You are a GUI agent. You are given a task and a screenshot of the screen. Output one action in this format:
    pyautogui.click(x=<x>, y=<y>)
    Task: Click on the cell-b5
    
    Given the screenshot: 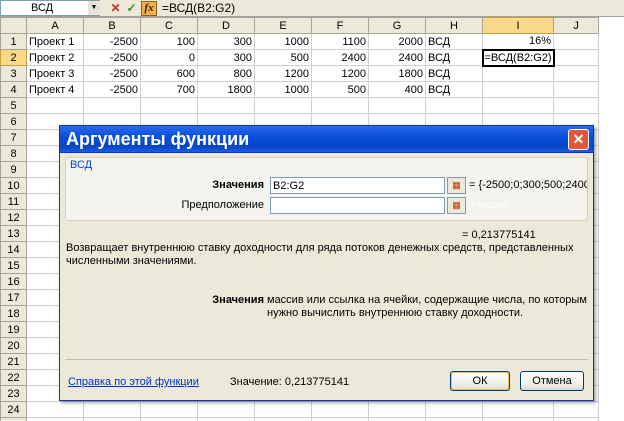 What is the action you would take?
    pyautogui.click(x=112, y=105)
    